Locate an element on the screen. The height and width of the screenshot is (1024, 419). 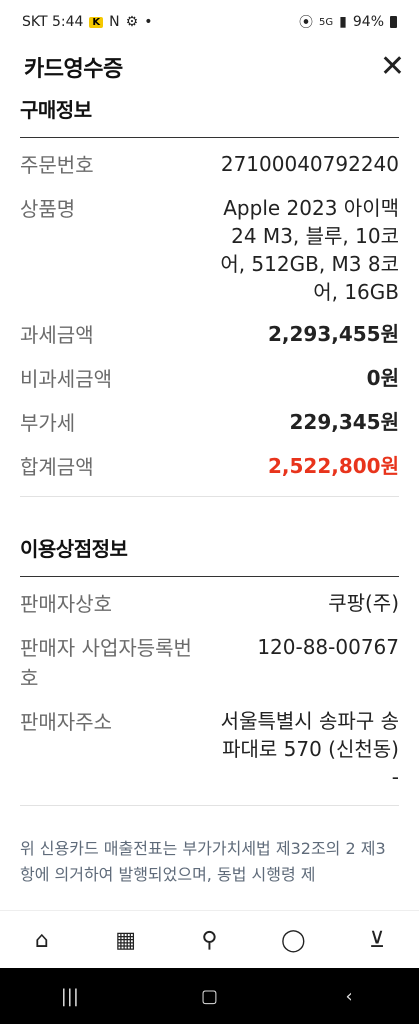
total-amount-row: 합계금액 2,522,800원 is located at coordinates (209, 467).